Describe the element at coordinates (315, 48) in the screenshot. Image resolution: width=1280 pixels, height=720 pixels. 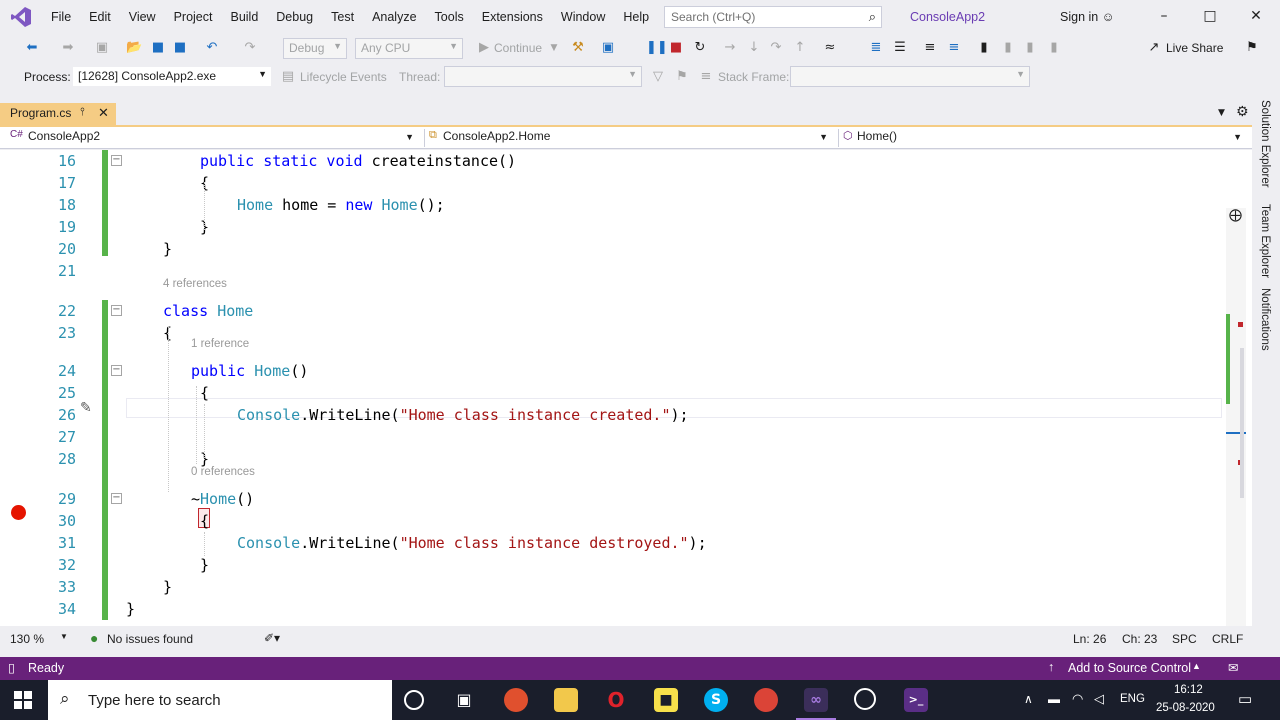
I see `configuration-select: Debug ▼` at that location.